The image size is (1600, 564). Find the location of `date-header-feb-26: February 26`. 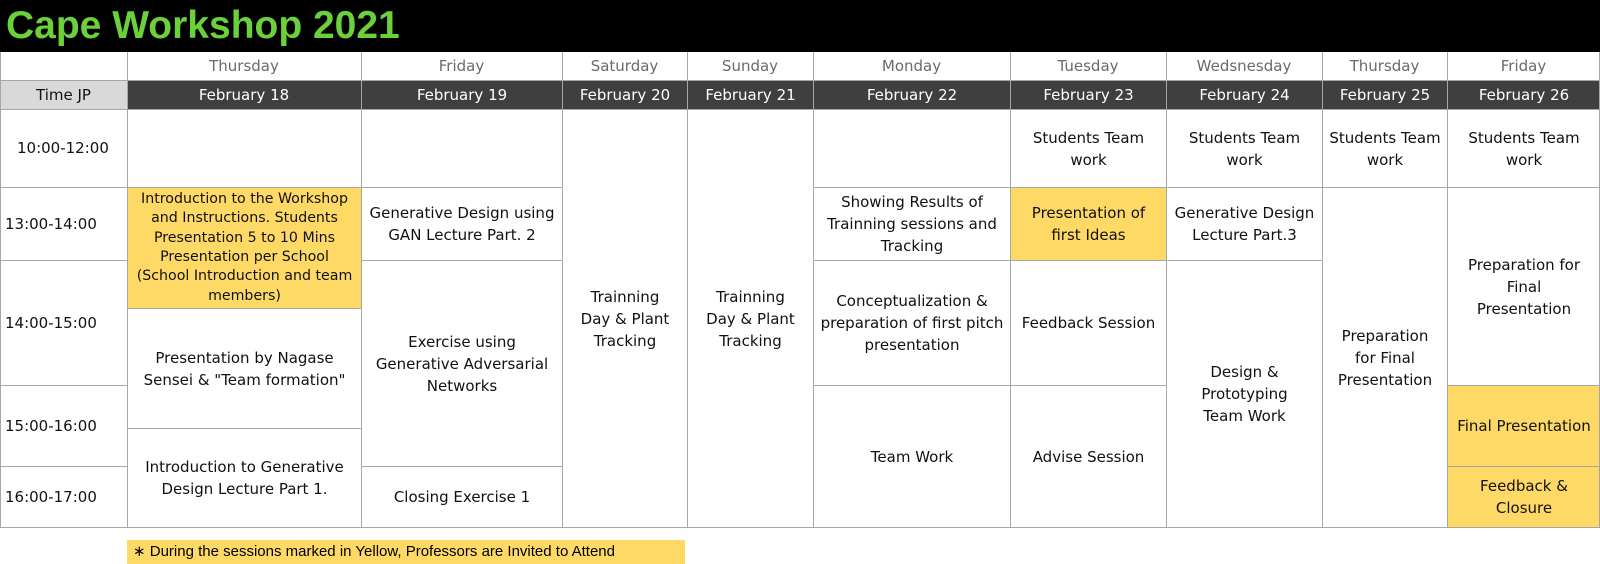

date-header-feb-26: February 26 is located at coordinates (1524, 95).